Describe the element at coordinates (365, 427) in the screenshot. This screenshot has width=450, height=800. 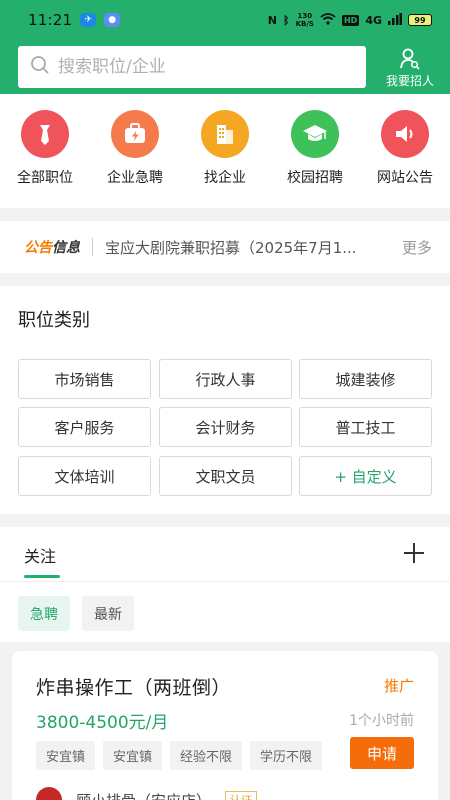
I see `category-button: 普工技工` at that location.